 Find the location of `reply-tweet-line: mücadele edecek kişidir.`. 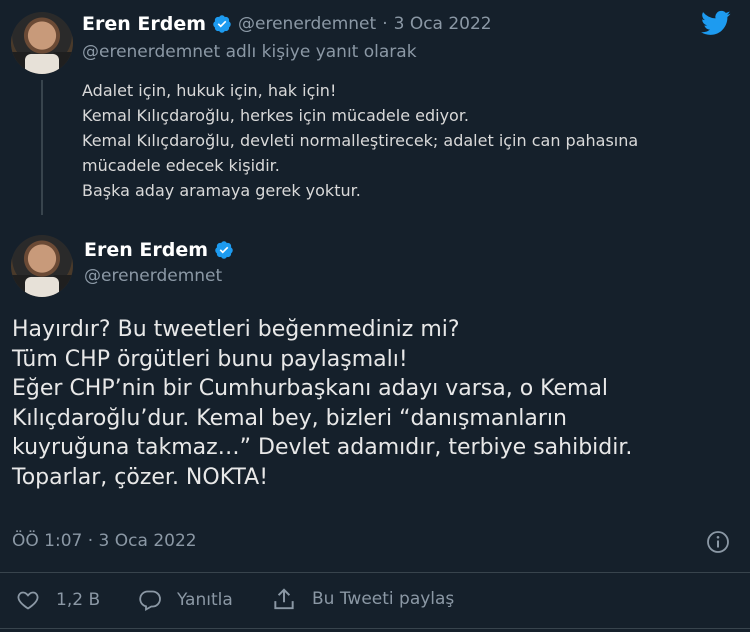

reply-tweet-line: mücadele edecek kişidir. is located at coordinates (181, 165).